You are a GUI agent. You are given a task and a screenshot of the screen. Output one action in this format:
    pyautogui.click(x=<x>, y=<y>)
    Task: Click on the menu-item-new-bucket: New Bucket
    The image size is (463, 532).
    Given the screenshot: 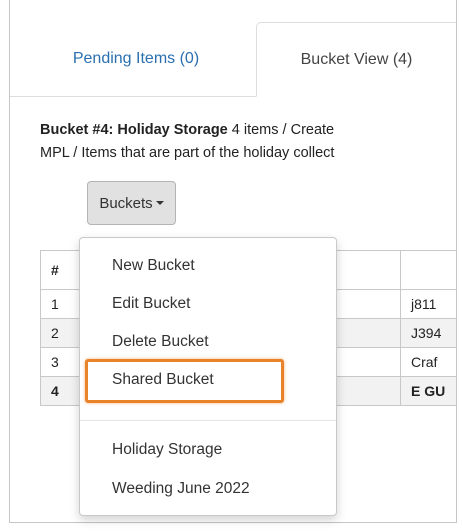 What is the action you would take?
    pyautogui.click(x=153, y=266)
    